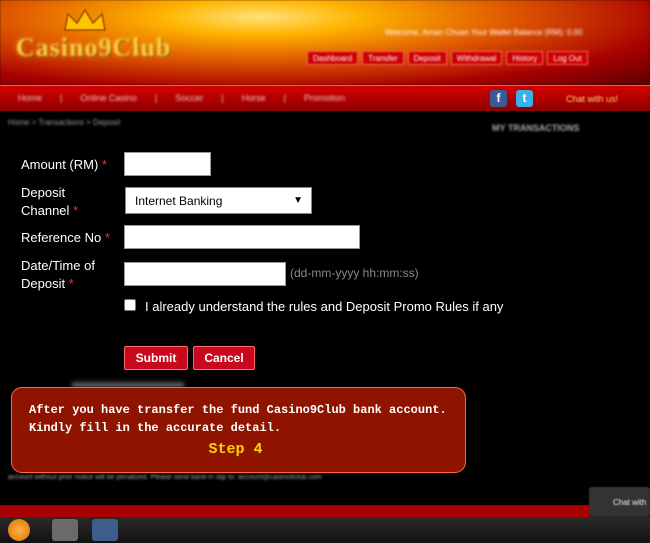 Image resolution: width=650 pixels, height=543 pixels. I want to click on dashboard-button: Dashboard, so click(333, 58).